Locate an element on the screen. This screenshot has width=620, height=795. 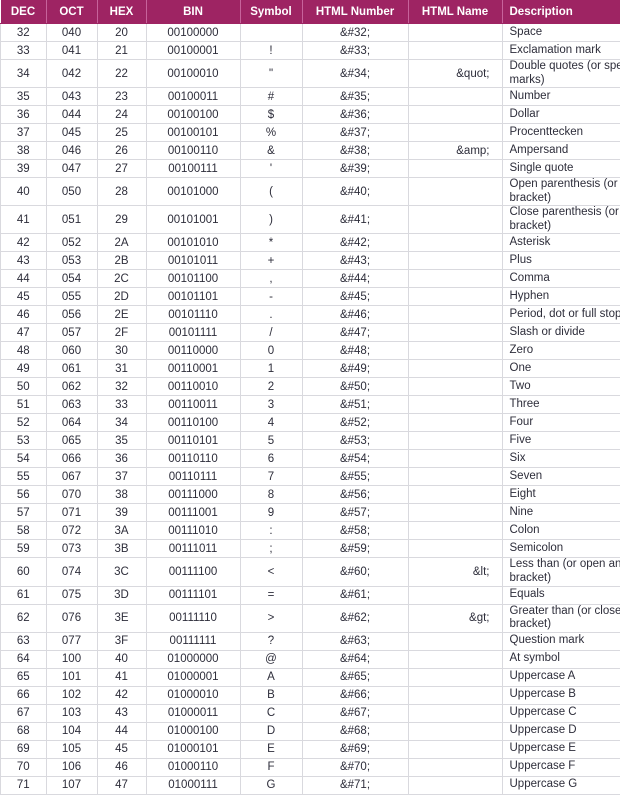
cell-hex: 21 is located at coordinates (121, 51).